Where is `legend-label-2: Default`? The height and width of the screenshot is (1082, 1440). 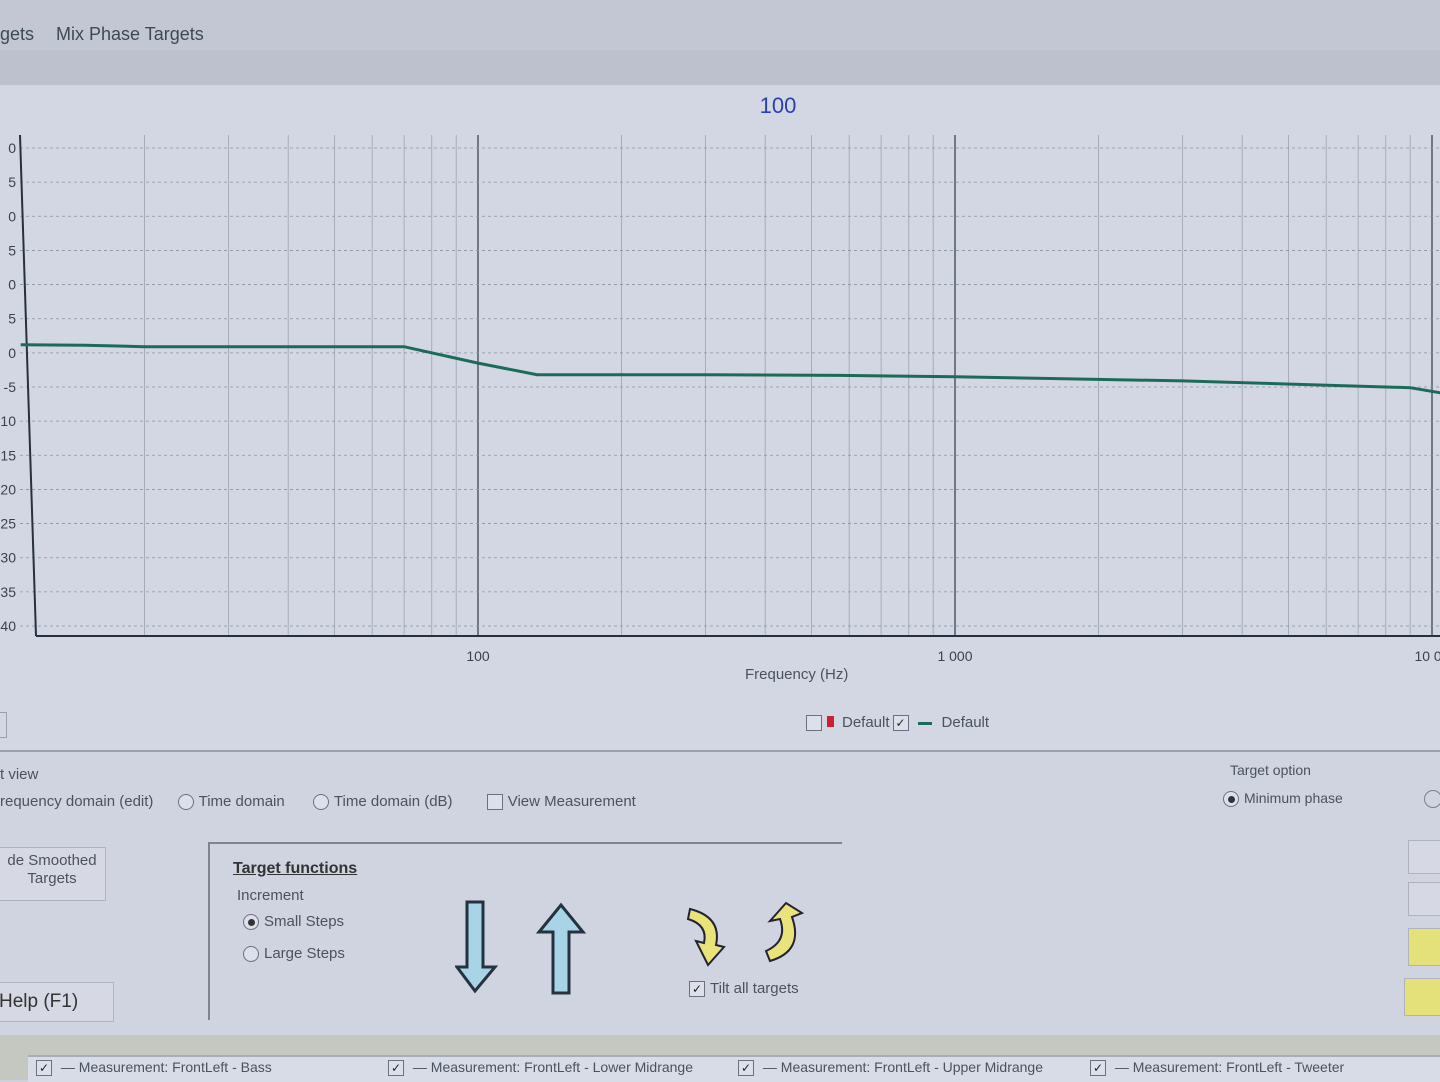 legend-label-2: Default is located at coordinates (965, 722).